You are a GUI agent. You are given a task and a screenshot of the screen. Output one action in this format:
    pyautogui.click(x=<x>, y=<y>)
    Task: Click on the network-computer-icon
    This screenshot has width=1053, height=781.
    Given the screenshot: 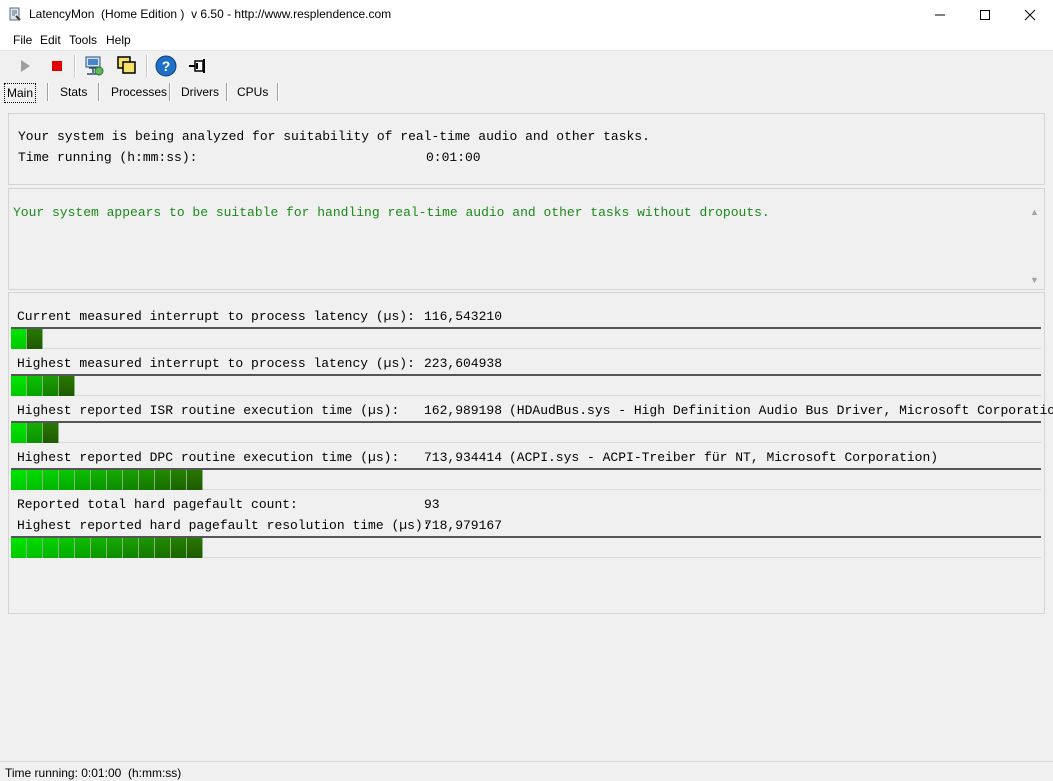 What is the action you would take?
    pyautogui.click(x=94, y=66)
    